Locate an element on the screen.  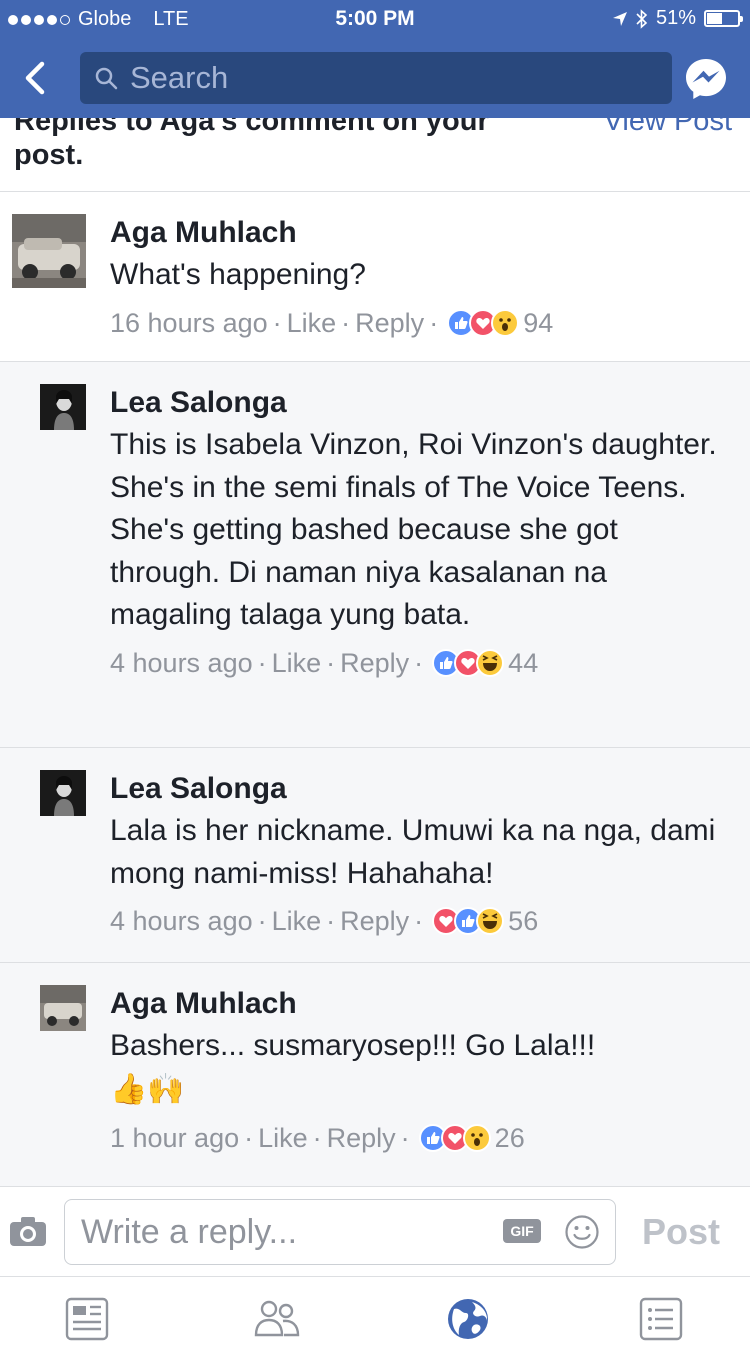
gif-button: GIF is located at coordinates (522, 1231).